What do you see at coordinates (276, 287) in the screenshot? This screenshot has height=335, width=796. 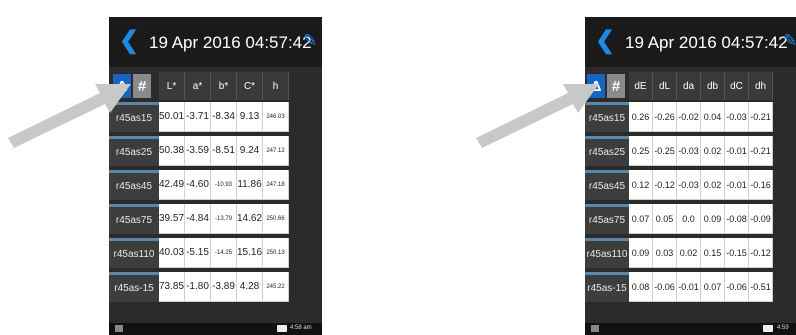 I see `table-cell: 245.22` at bounding box center [276, 287].